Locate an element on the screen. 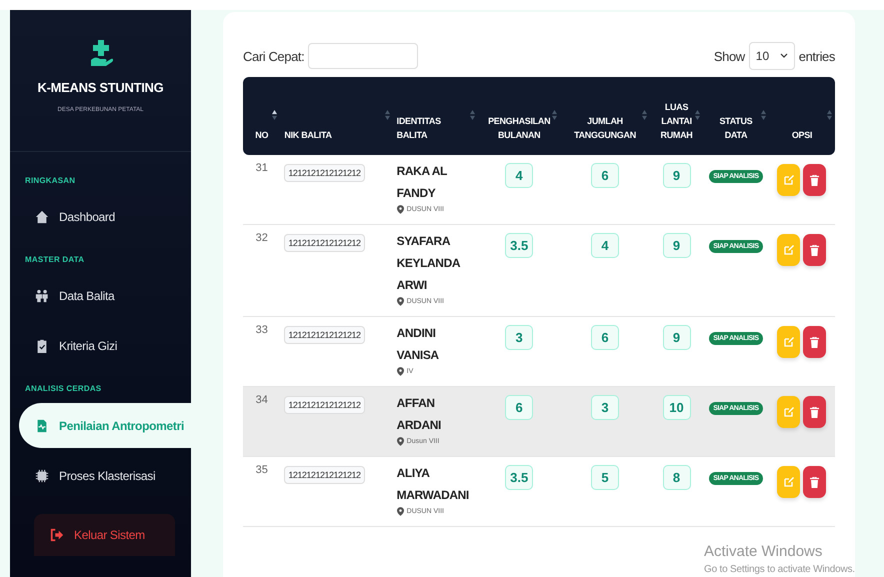  chevron-down-icon is located at coordinates (784, 56).